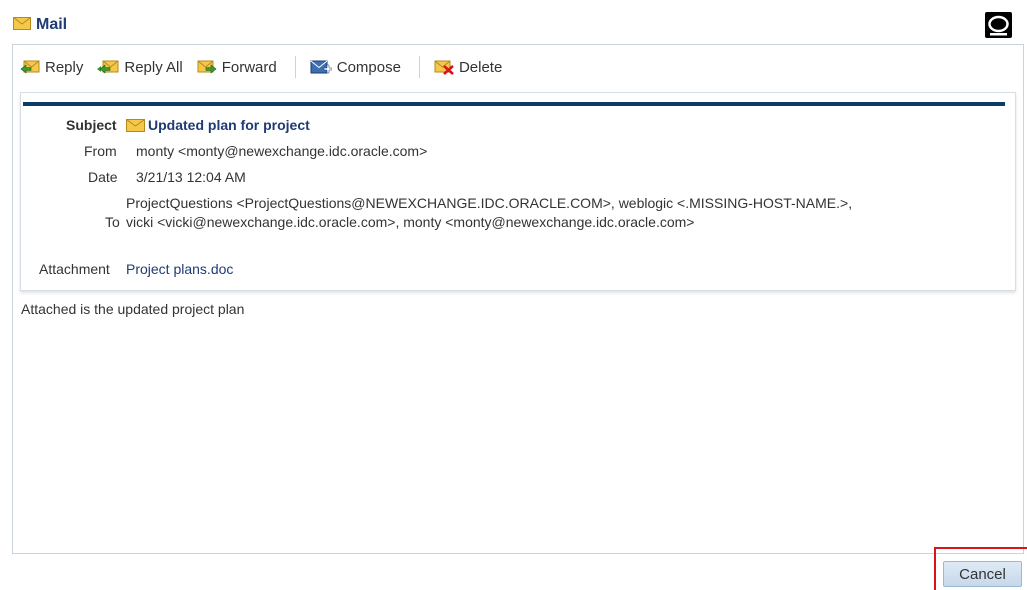 The width and height of the screenshot is (1027, 590). What do you see at coordinates (100, 151) in the screenshot?
I see `from-label: From` at bounding box center [100, 151].